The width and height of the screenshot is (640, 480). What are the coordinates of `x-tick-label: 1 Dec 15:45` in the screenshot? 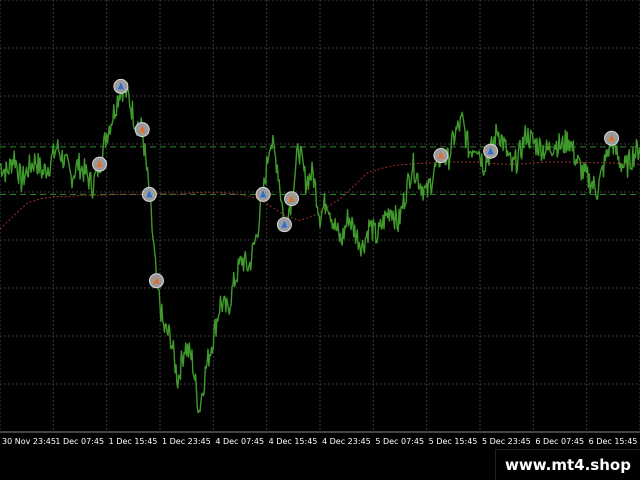 It's located at (133, 441).